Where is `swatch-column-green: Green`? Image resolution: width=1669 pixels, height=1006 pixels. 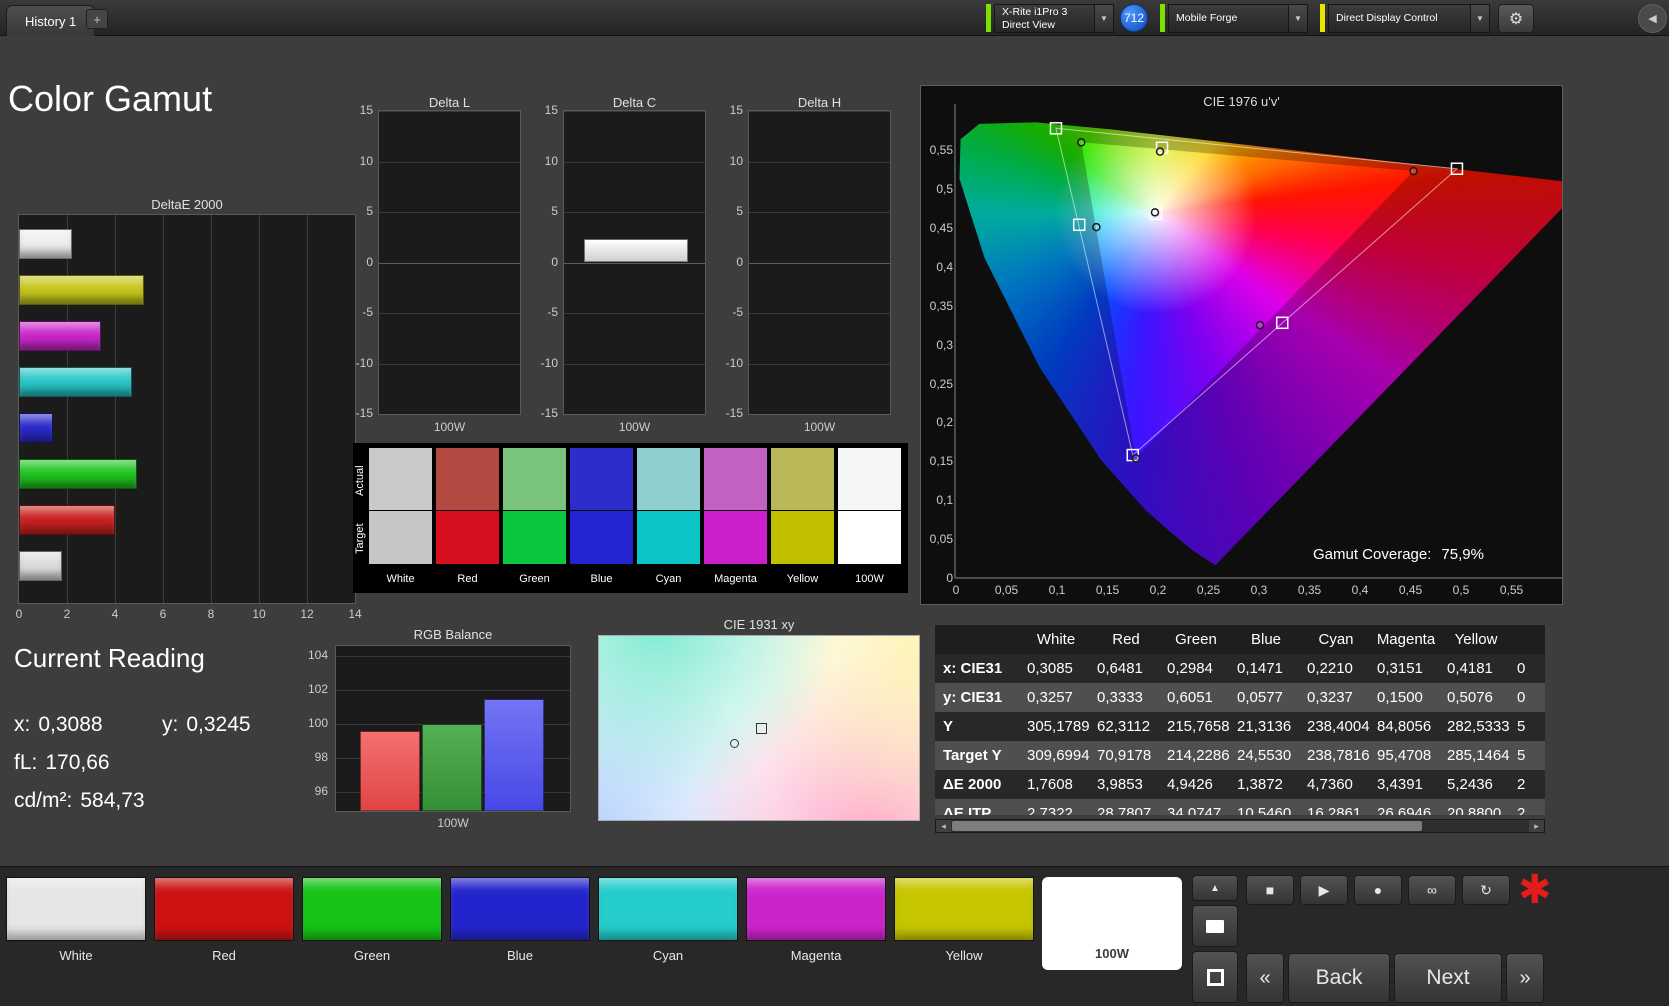
swatch-column-green: Green is located at coordinates (534, 516).